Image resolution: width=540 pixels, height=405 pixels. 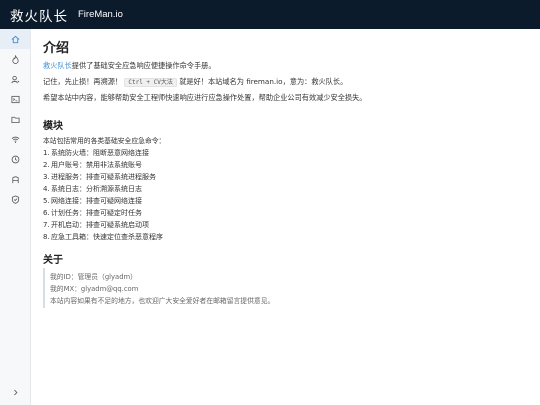 I want to click on sidebar-item-network, so click(x=15, y=139).